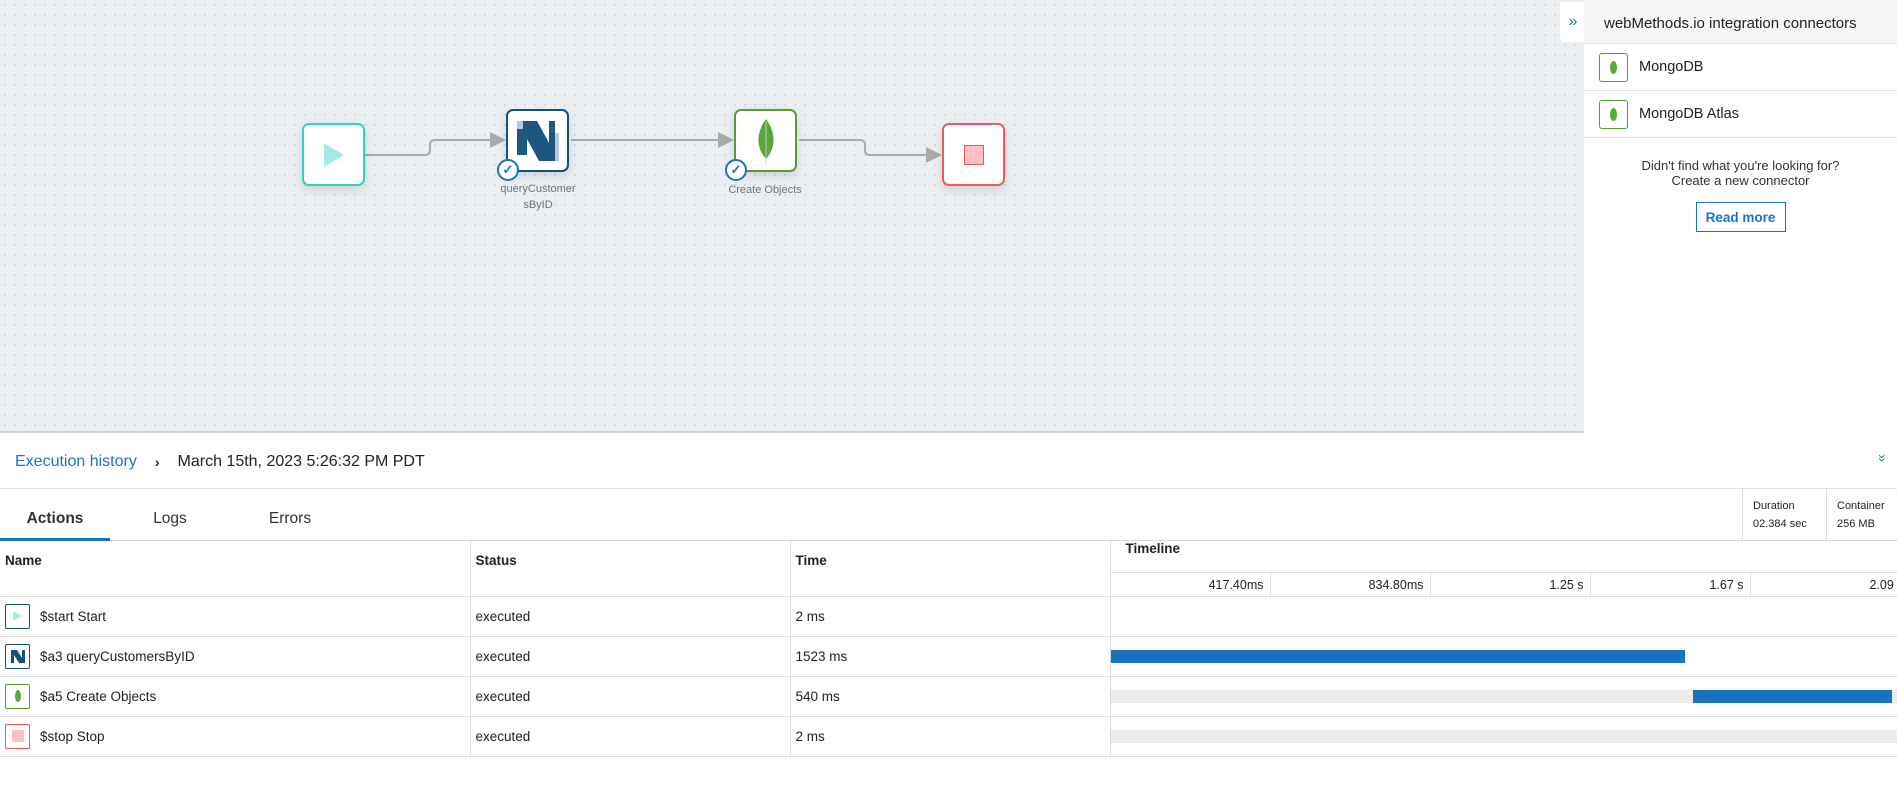 This screenshot has width=1897, height=812. I want to click on row-name: $a5 Create Objects, so click(98, 696).